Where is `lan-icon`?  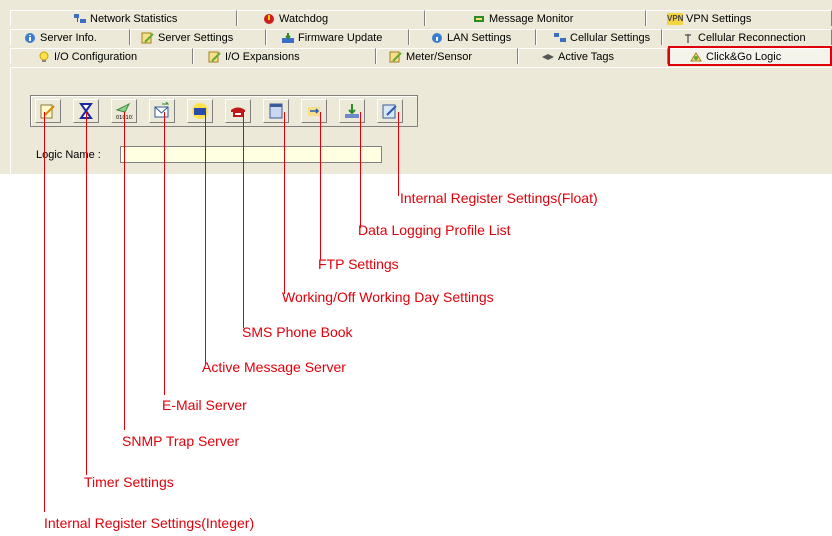 lan-icon is located at coordinates (437, 37).